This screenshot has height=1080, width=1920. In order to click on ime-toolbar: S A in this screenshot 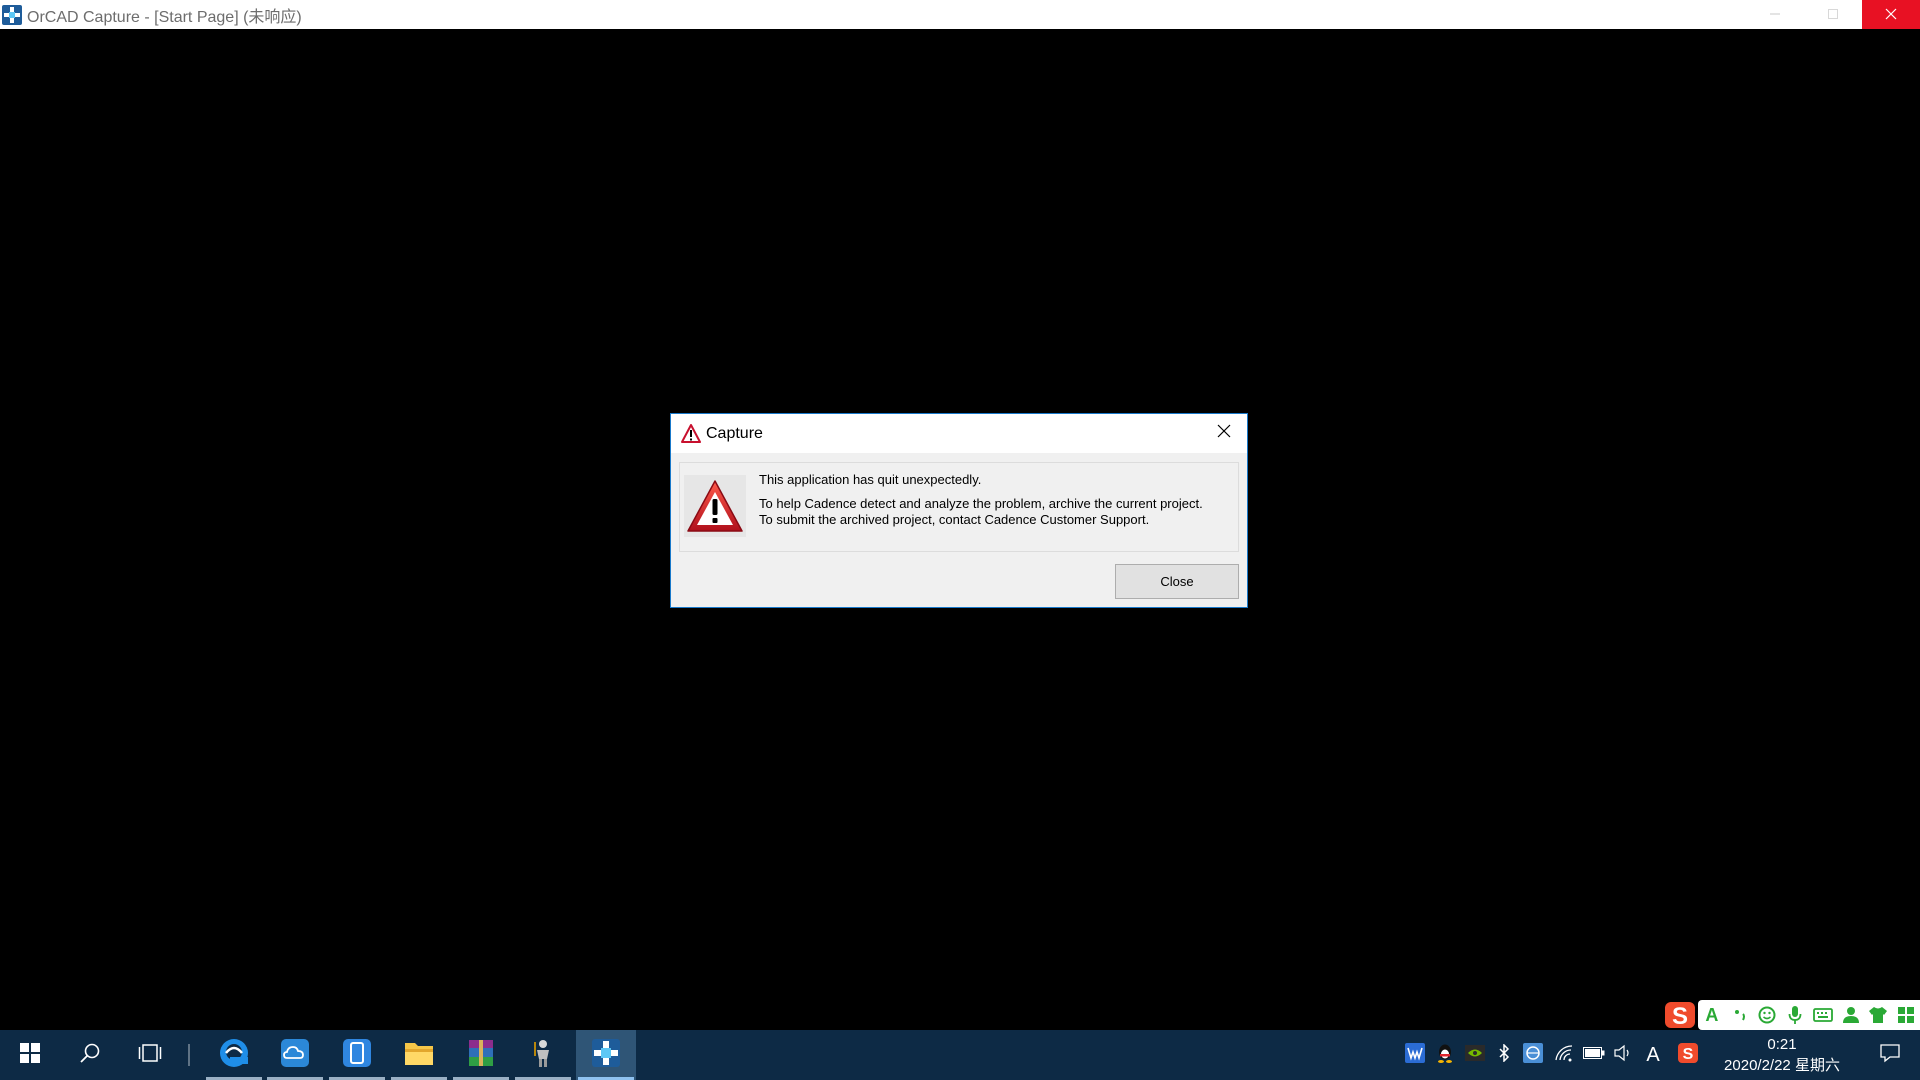, I will do `click(1791, 1015)`.